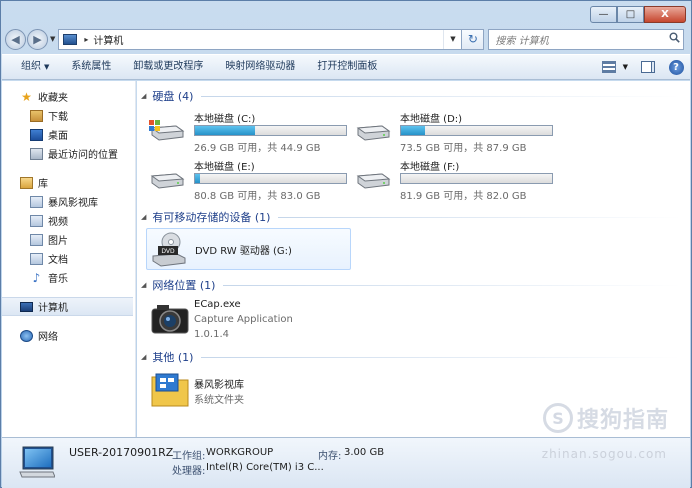 The height and width of the screenshot is (488, 692). What do you see at coordinates (452, 39) in the screenshot?
I see `address-dropdown: ▼` at bounding box center [452, 39].